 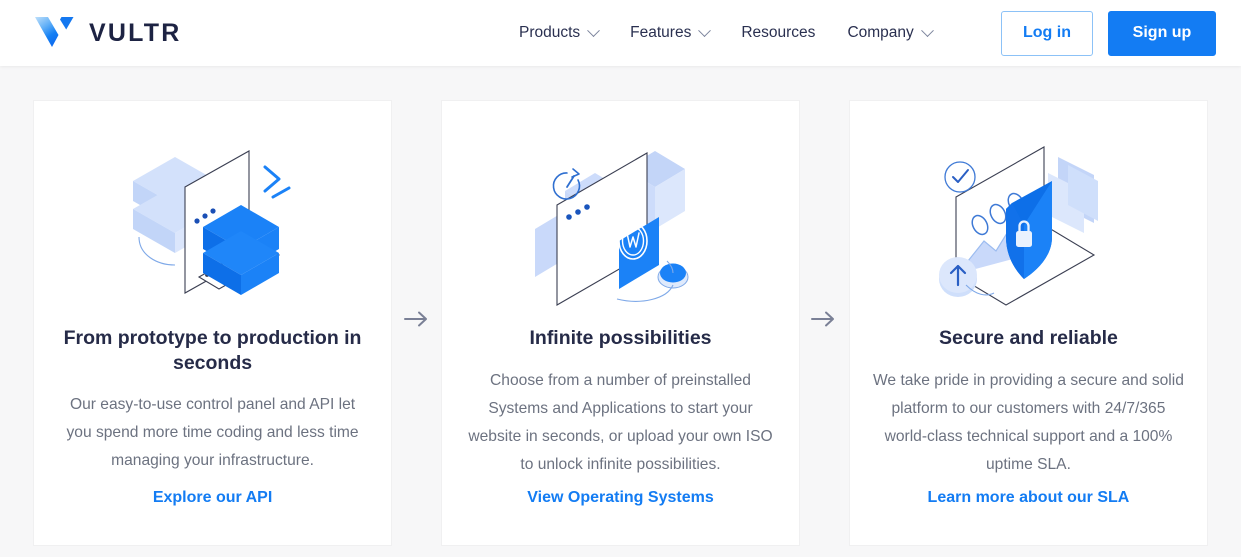 I want to click on nav-item-company: Company, so click(x=889, y=33).